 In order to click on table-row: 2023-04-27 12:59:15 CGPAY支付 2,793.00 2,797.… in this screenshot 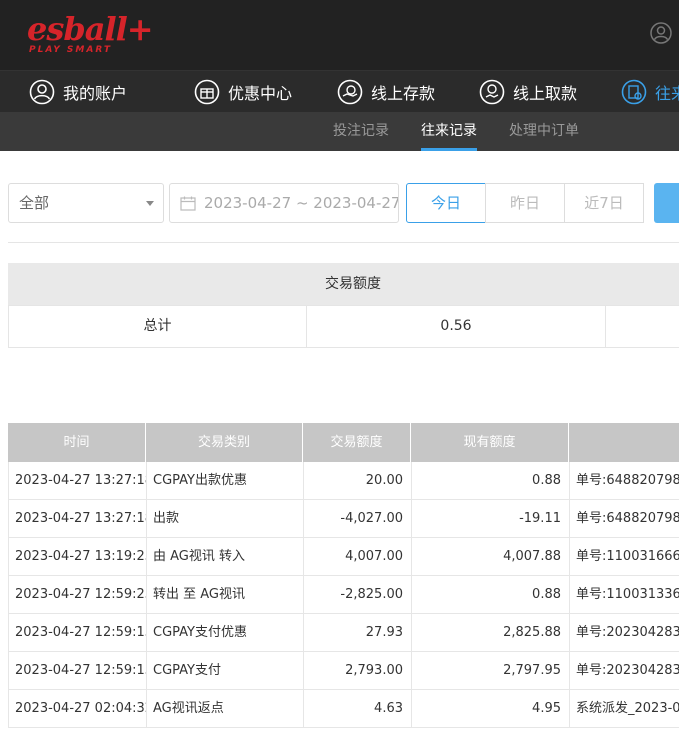, I will do `click(343, 671)`.